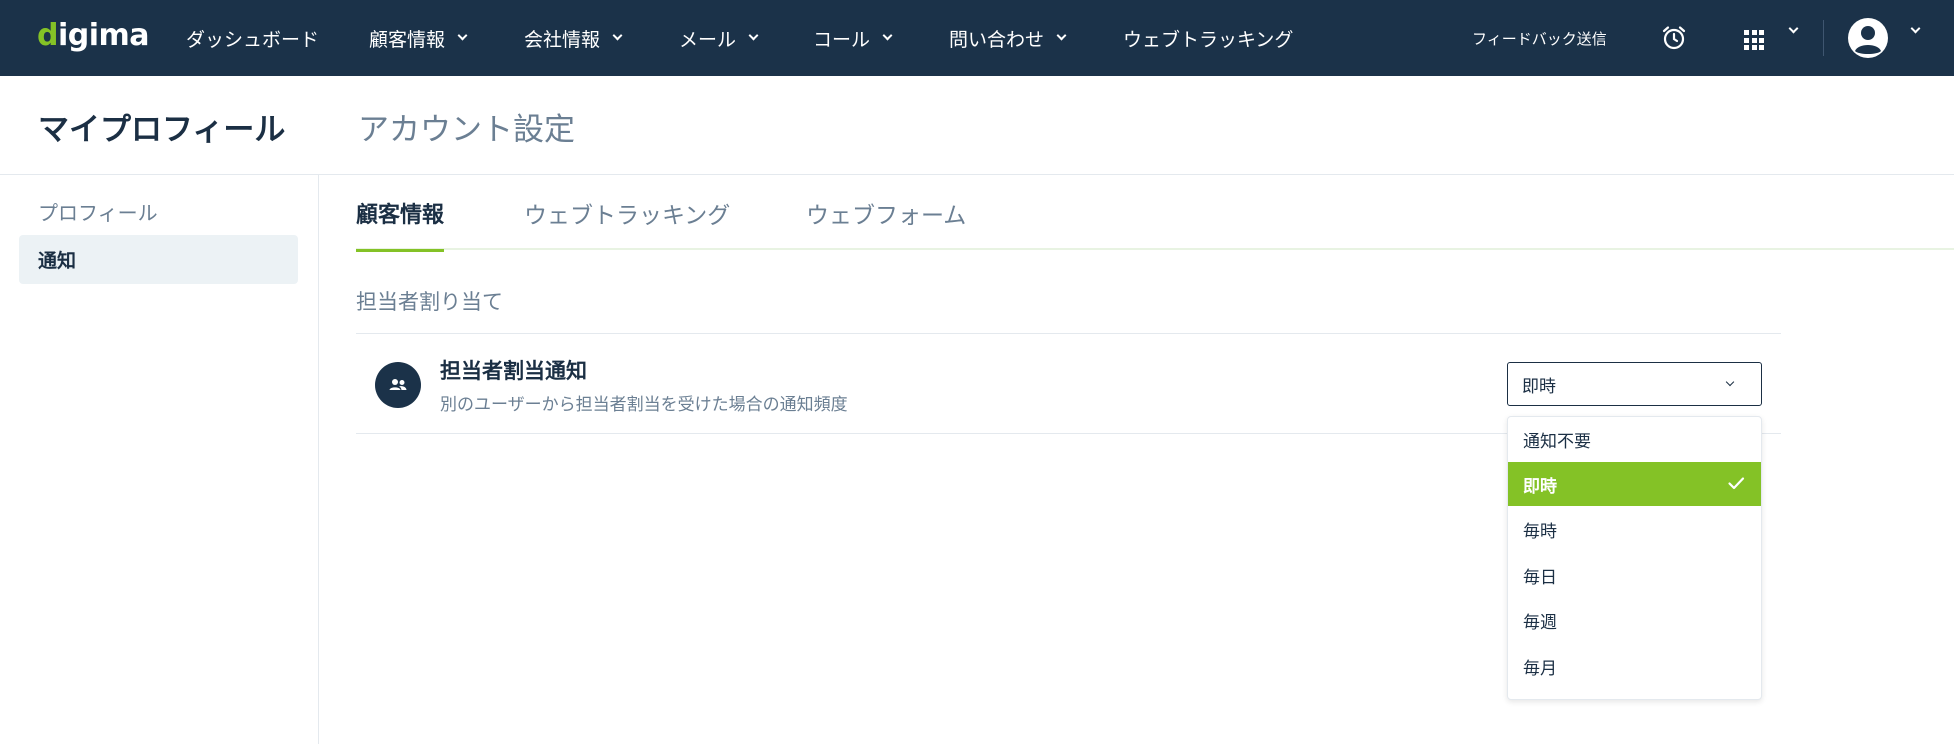 This screenshot has height=744, width=1954. I want to click on tab-web-tracking: ウェブトラッキング, so click(627, 212).